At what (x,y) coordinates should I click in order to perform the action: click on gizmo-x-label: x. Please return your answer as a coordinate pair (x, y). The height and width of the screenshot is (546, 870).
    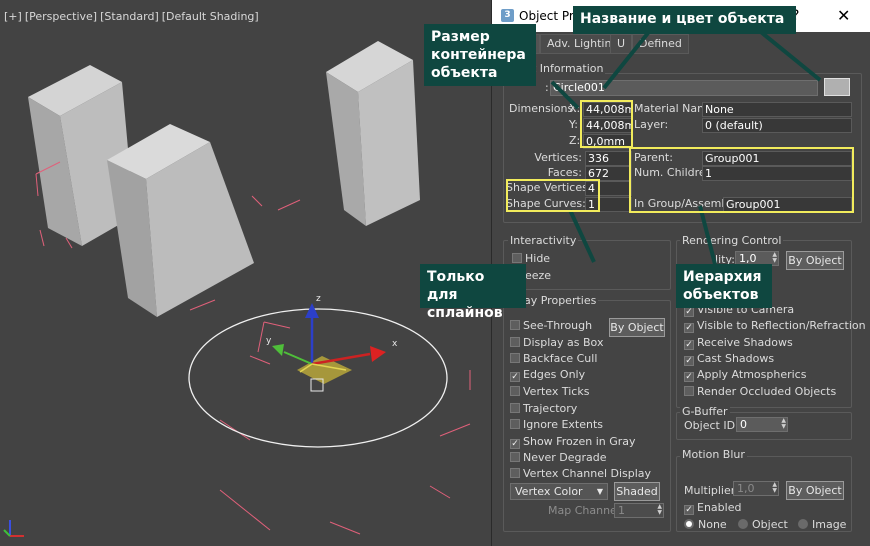
    Looking at the image, I should click on (395, 344).